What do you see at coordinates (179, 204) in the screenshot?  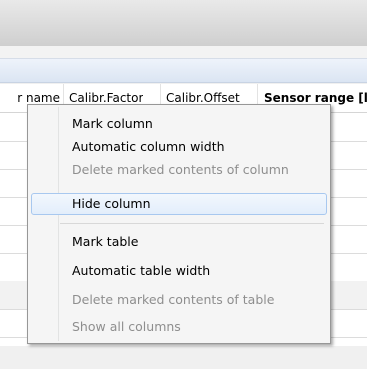 I see `menu-item-hide-column: Hide column` at bounding box center [179, 204].